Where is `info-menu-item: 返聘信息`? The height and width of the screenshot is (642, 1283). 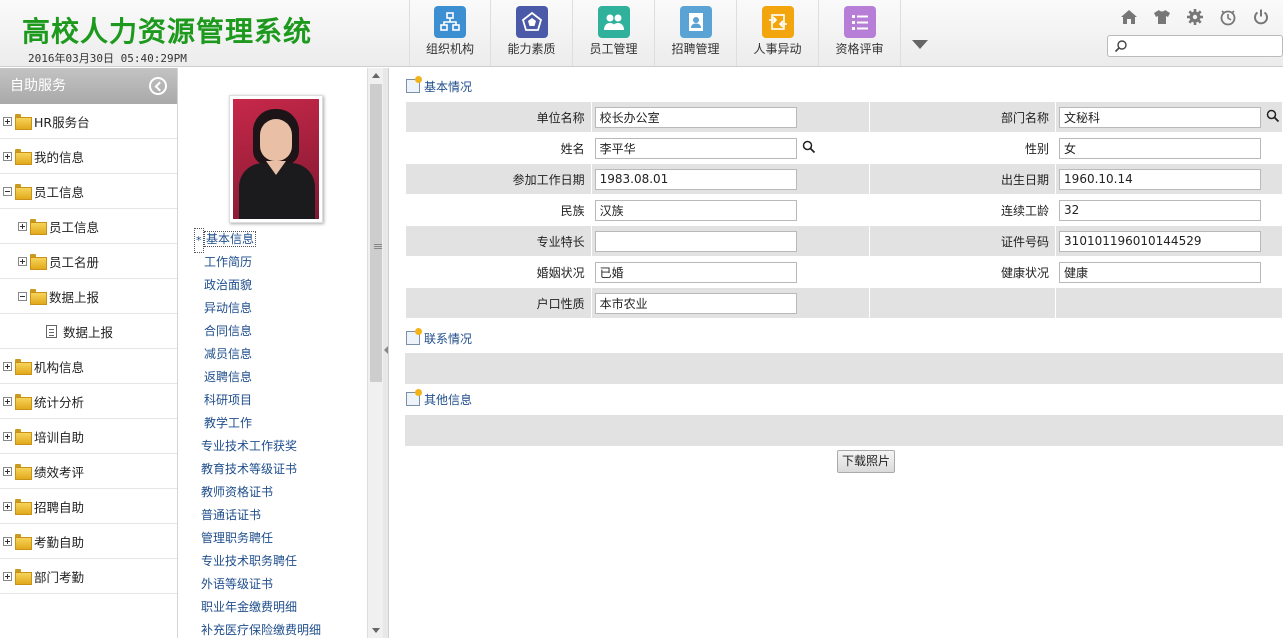 info-menu-item: 返聘信息 is located at coordinates (275, 377).